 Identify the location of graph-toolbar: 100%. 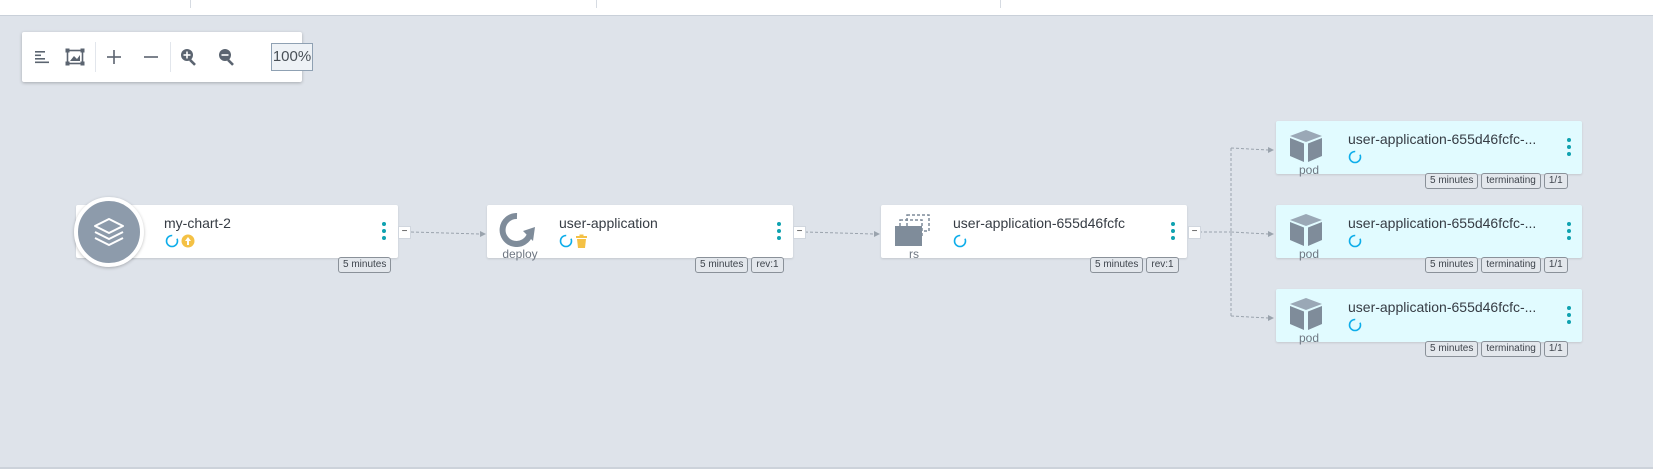
(167, 57).